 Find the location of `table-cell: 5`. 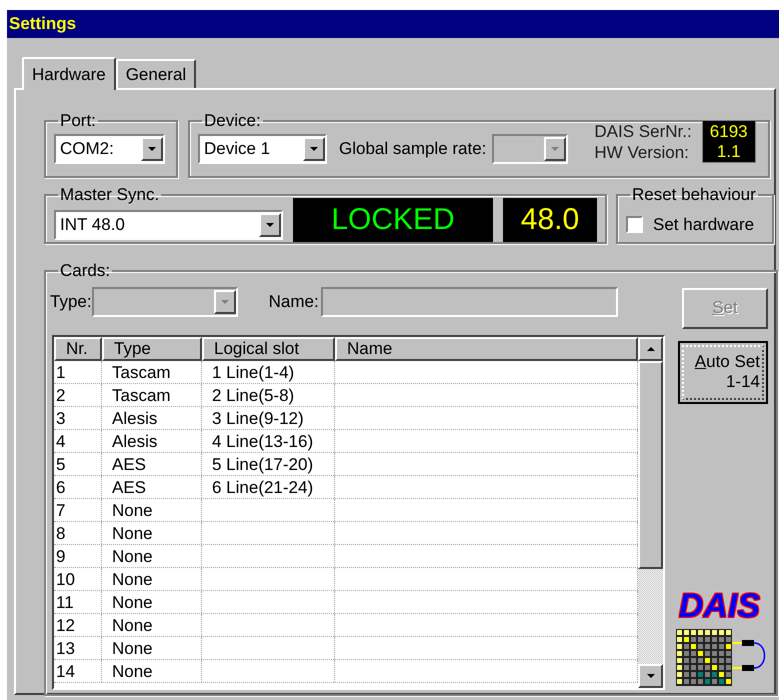

table-cell: 5 is located at coordinates (61, 464).